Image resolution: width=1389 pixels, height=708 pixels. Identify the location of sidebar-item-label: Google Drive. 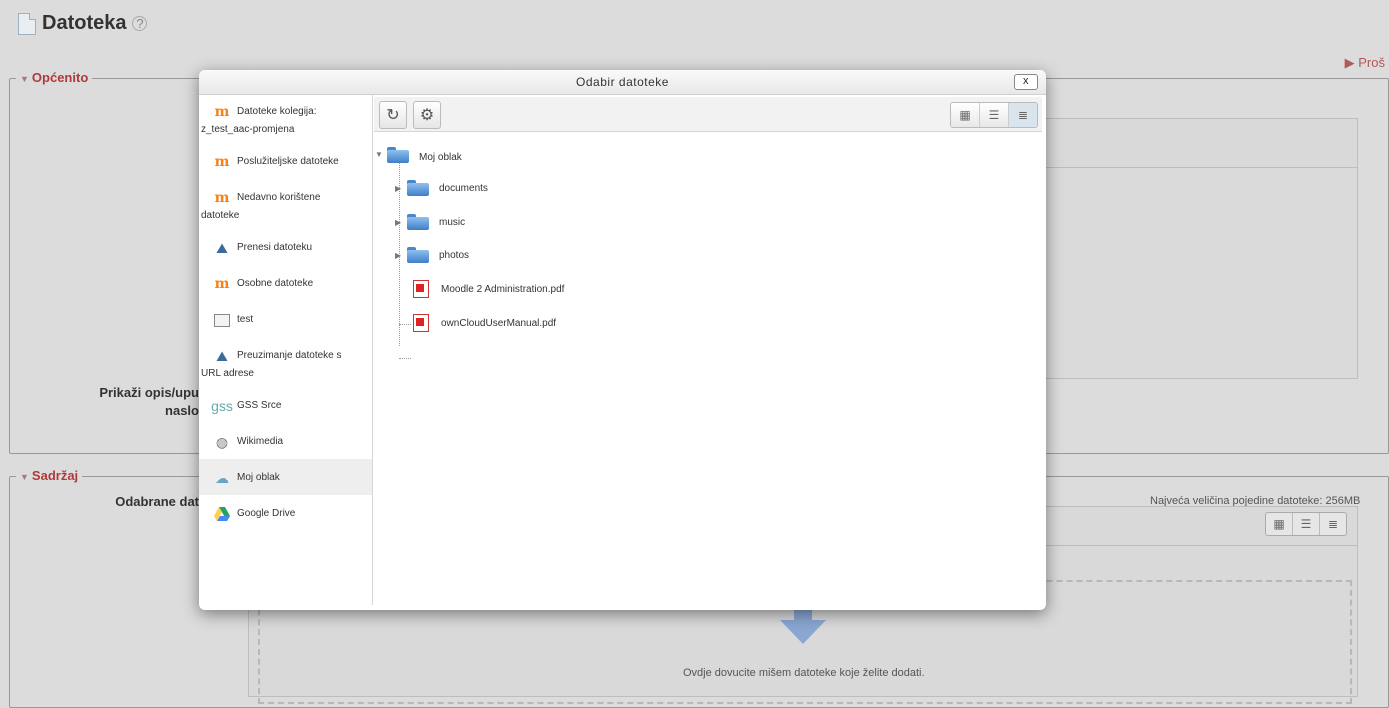
(266, 513).